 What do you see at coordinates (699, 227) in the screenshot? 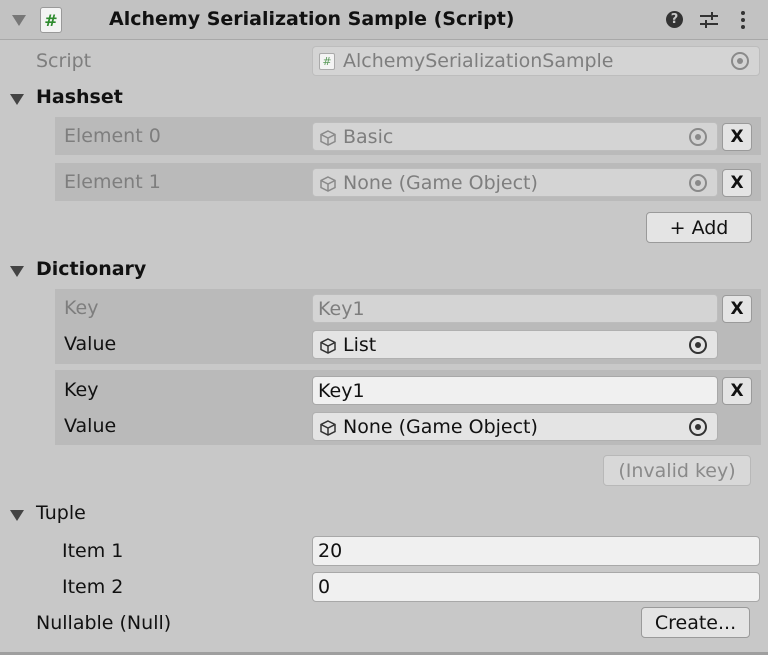
I see `hashset-add-button: + Add` at bounding box center [699, 227].